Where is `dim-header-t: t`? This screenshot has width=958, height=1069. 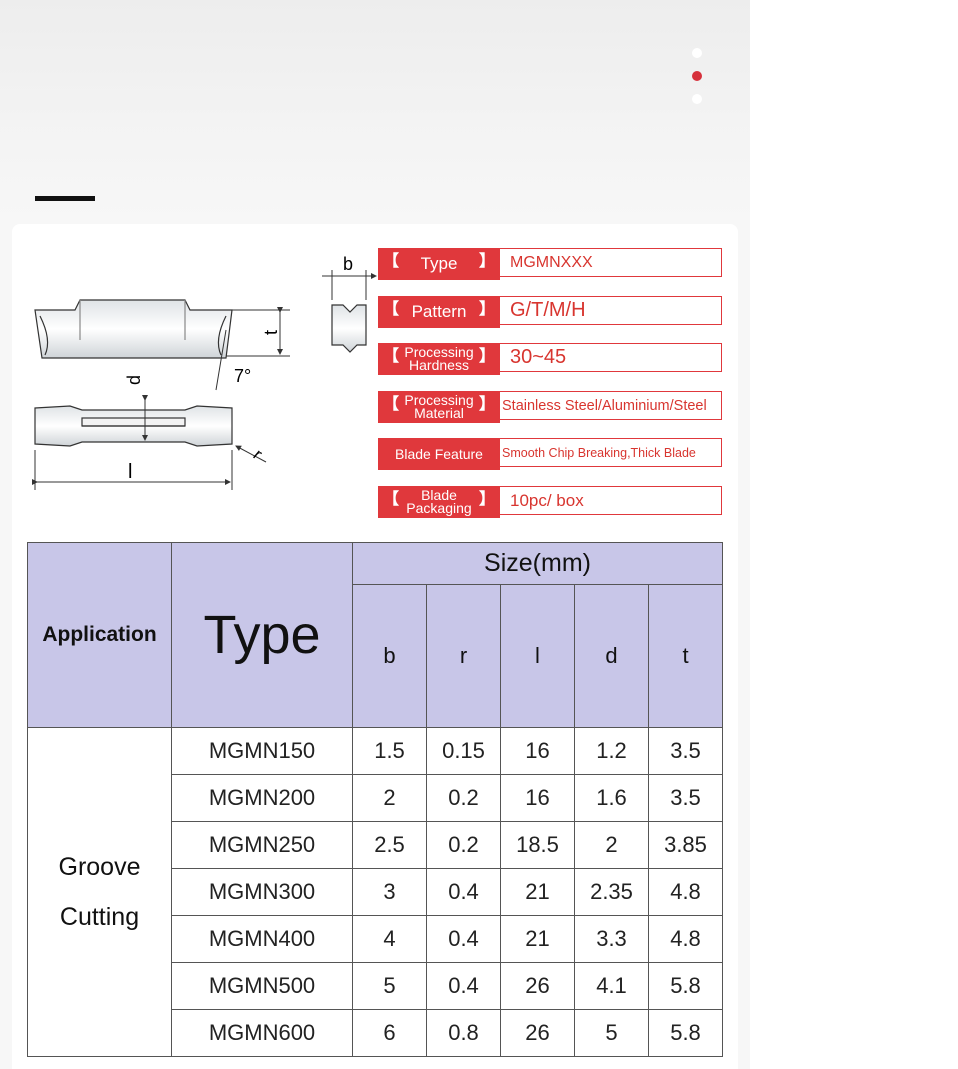 dim-header-t: t is located at coordinates (685, 656).